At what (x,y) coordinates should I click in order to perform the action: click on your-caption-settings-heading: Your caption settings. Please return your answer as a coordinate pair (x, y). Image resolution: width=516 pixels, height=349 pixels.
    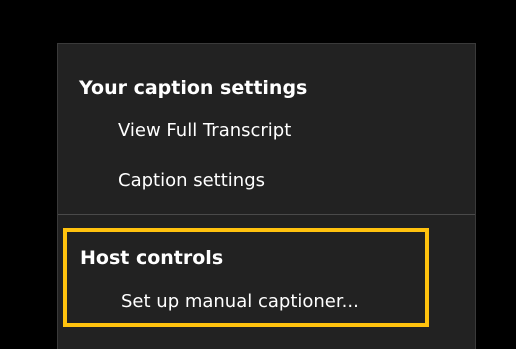
    Looking at the image, I should click on (193, 88).